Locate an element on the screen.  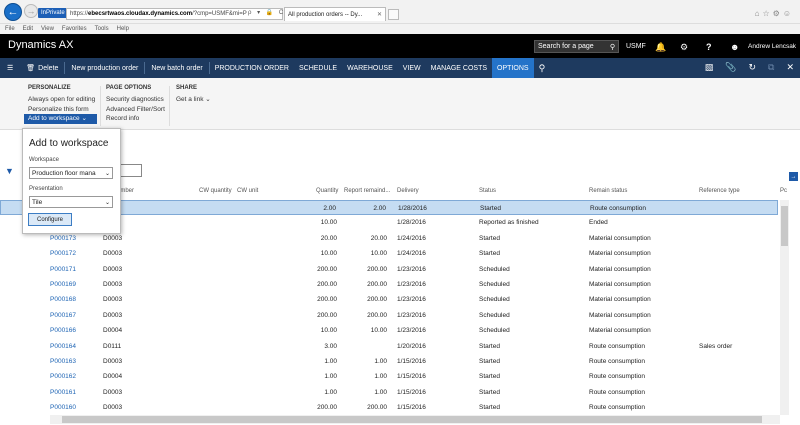
delete-button: 🗑 Delete is located at coordinates (42, 68).